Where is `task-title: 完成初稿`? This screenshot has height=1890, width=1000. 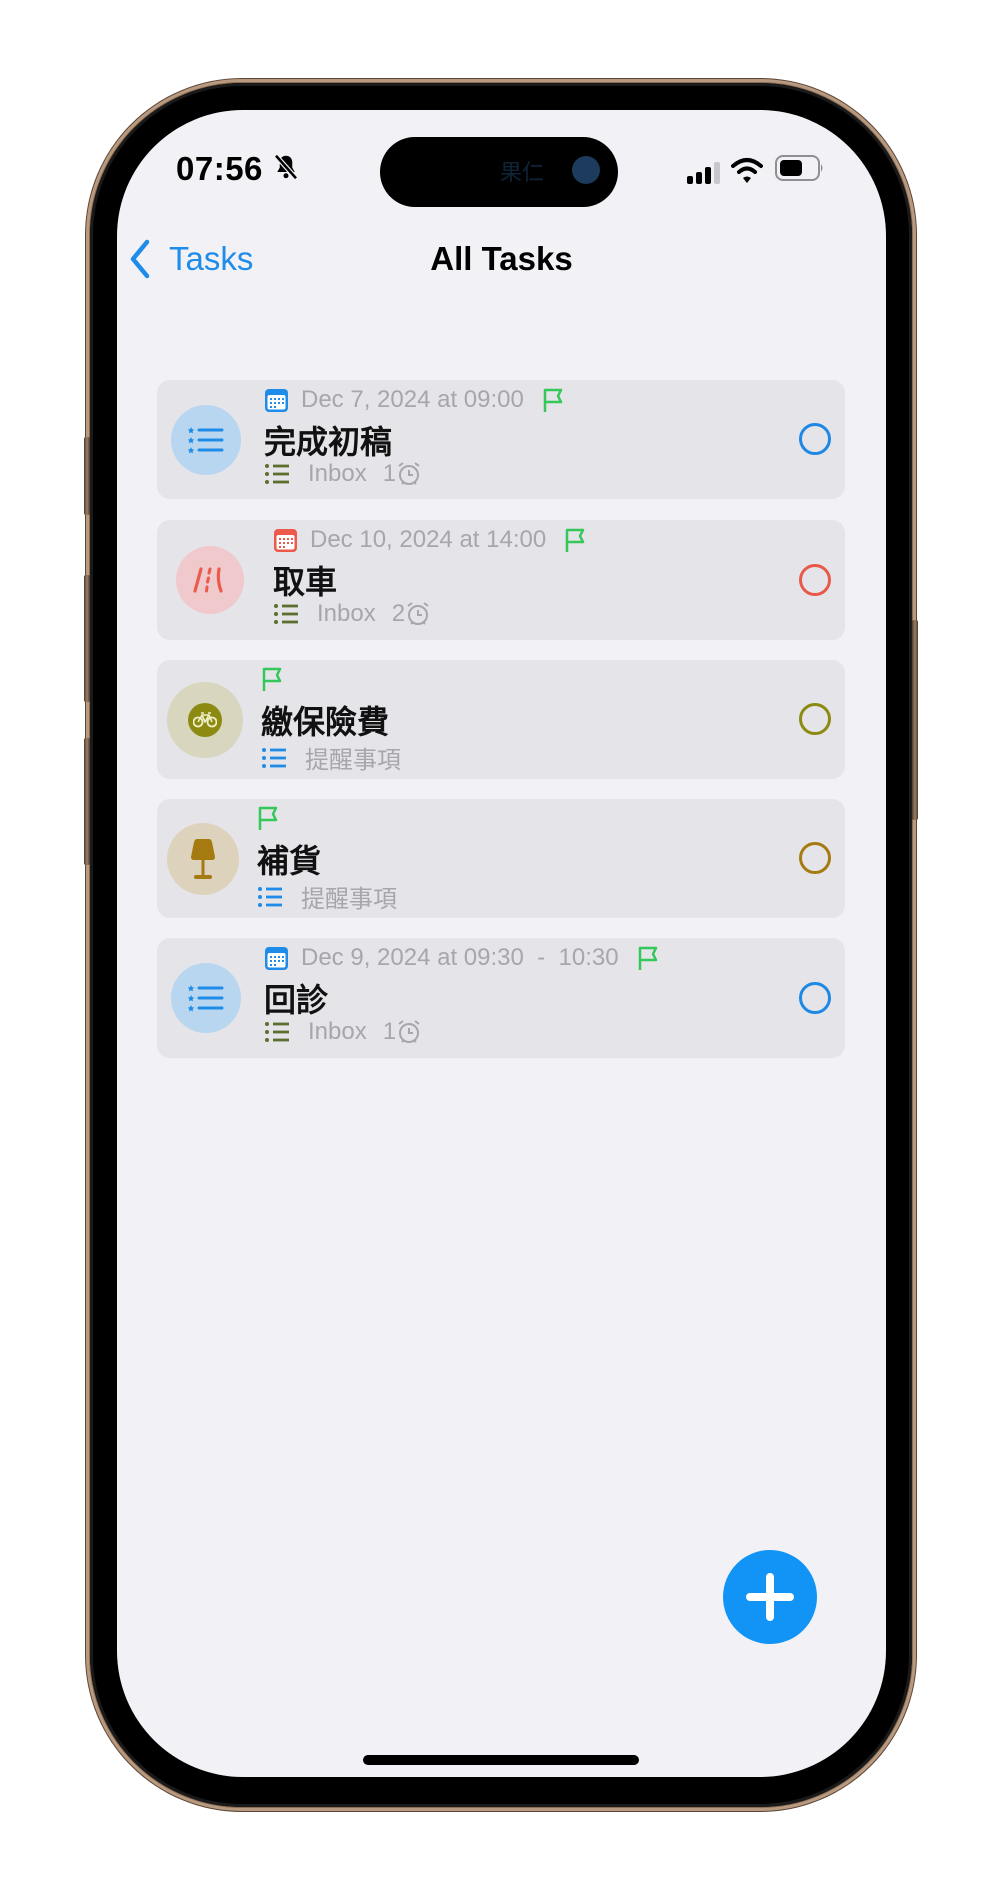 task-title: 完成初稿 is located at coordinates (328, 442).